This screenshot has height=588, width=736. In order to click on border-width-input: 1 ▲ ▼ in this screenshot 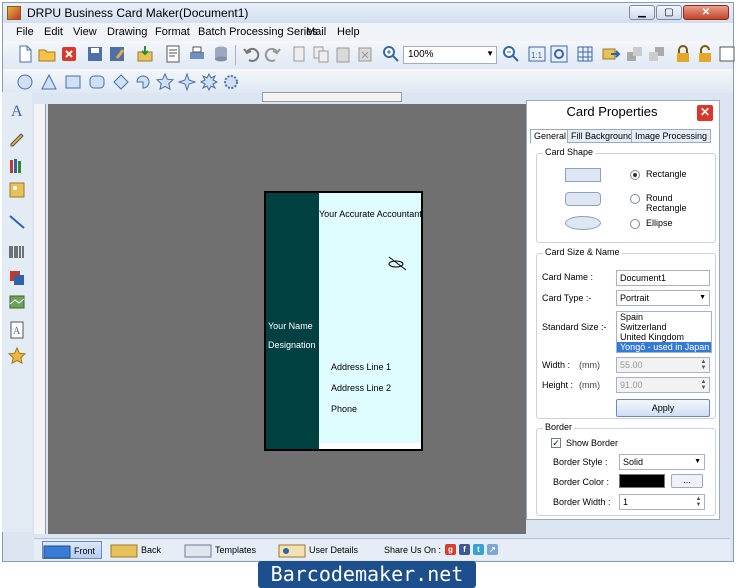, I will do `click(662, 502)`.